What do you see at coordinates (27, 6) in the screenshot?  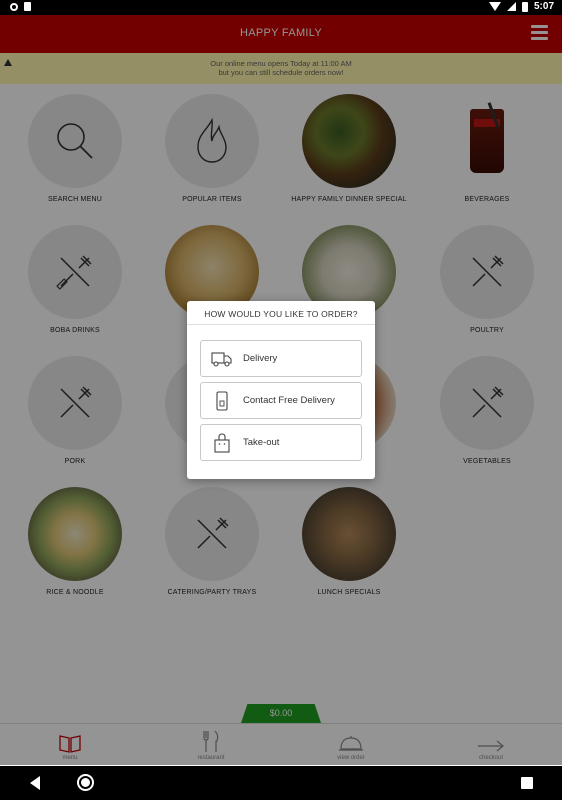 I see `sd-card-icon` at bounding box center [27, 6].